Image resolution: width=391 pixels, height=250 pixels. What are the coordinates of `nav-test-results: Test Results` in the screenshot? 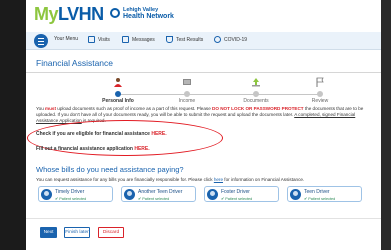 It's located at (184, 39).